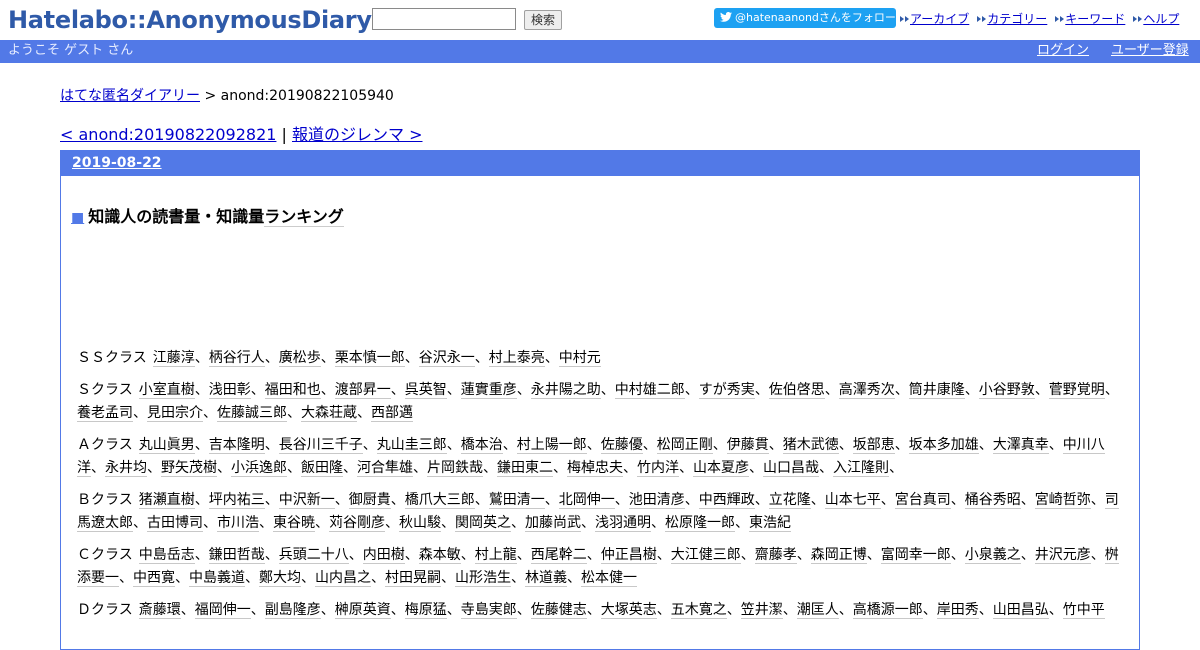  I want to click on person-keyword-link: 村上泰亮, so click(516, 358).